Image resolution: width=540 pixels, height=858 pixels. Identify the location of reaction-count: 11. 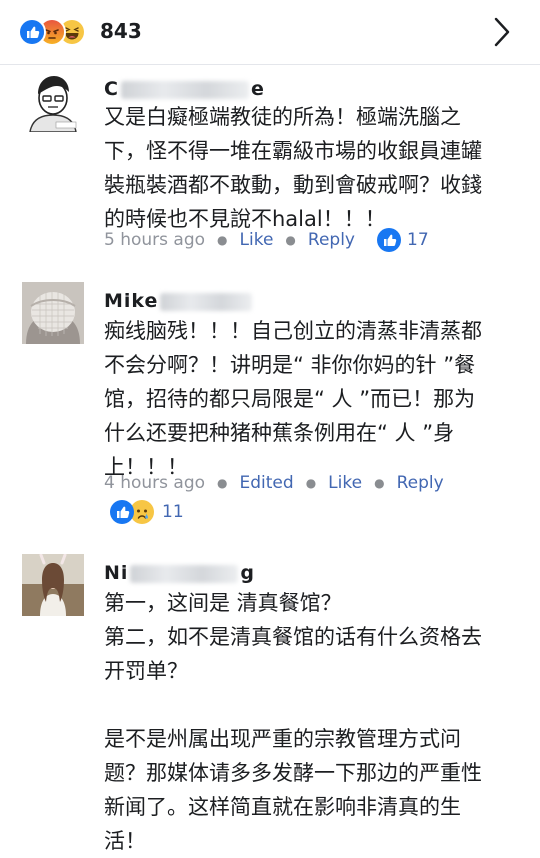
(173, 512).